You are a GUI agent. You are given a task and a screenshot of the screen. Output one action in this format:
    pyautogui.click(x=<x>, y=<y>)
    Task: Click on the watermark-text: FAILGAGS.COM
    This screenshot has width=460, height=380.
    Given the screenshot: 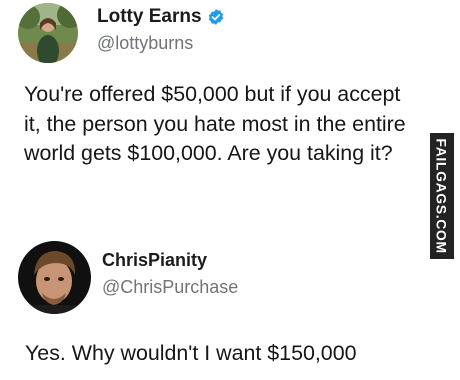 What is the action you would take?
    pyautogui.click(x=442, y=196)
    